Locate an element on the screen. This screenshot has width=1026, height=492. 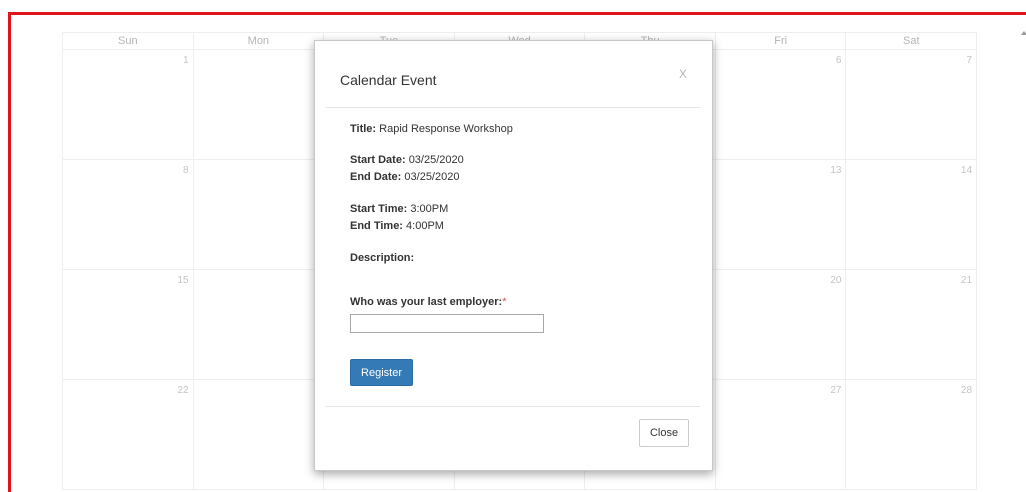
calendar-day-cell: 15 is located at coordinates (128, 324).